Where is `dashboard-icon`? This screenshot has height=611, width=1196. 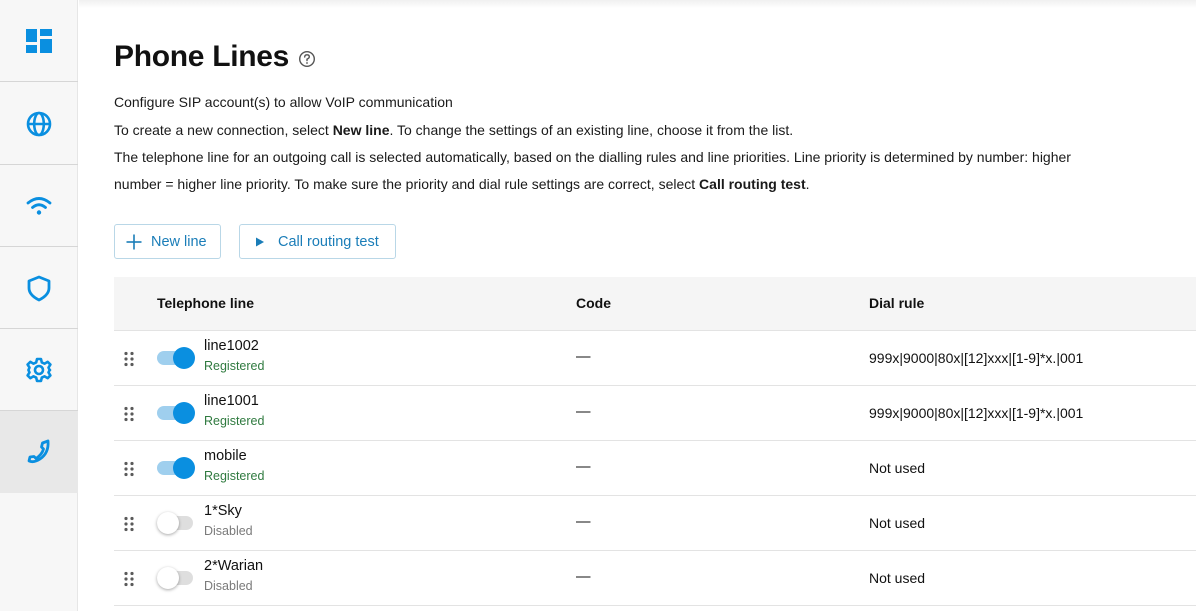
dashboard-icon is located at coordinates (39, 40).